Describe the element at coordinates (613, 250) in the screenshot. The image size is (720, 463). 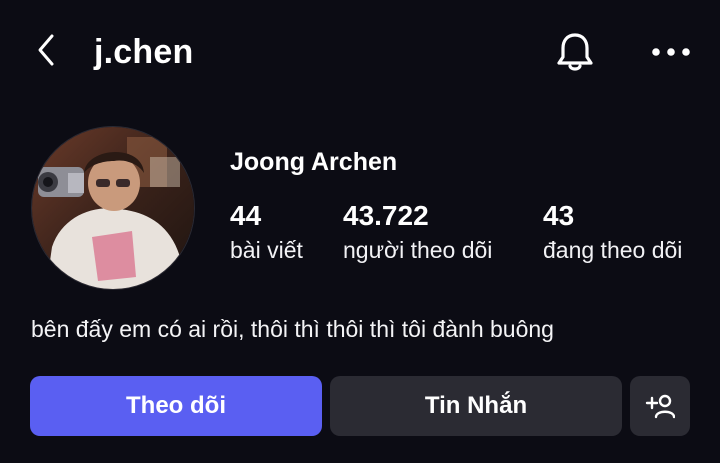
I see `following-label: đang theo dõi` at that location.